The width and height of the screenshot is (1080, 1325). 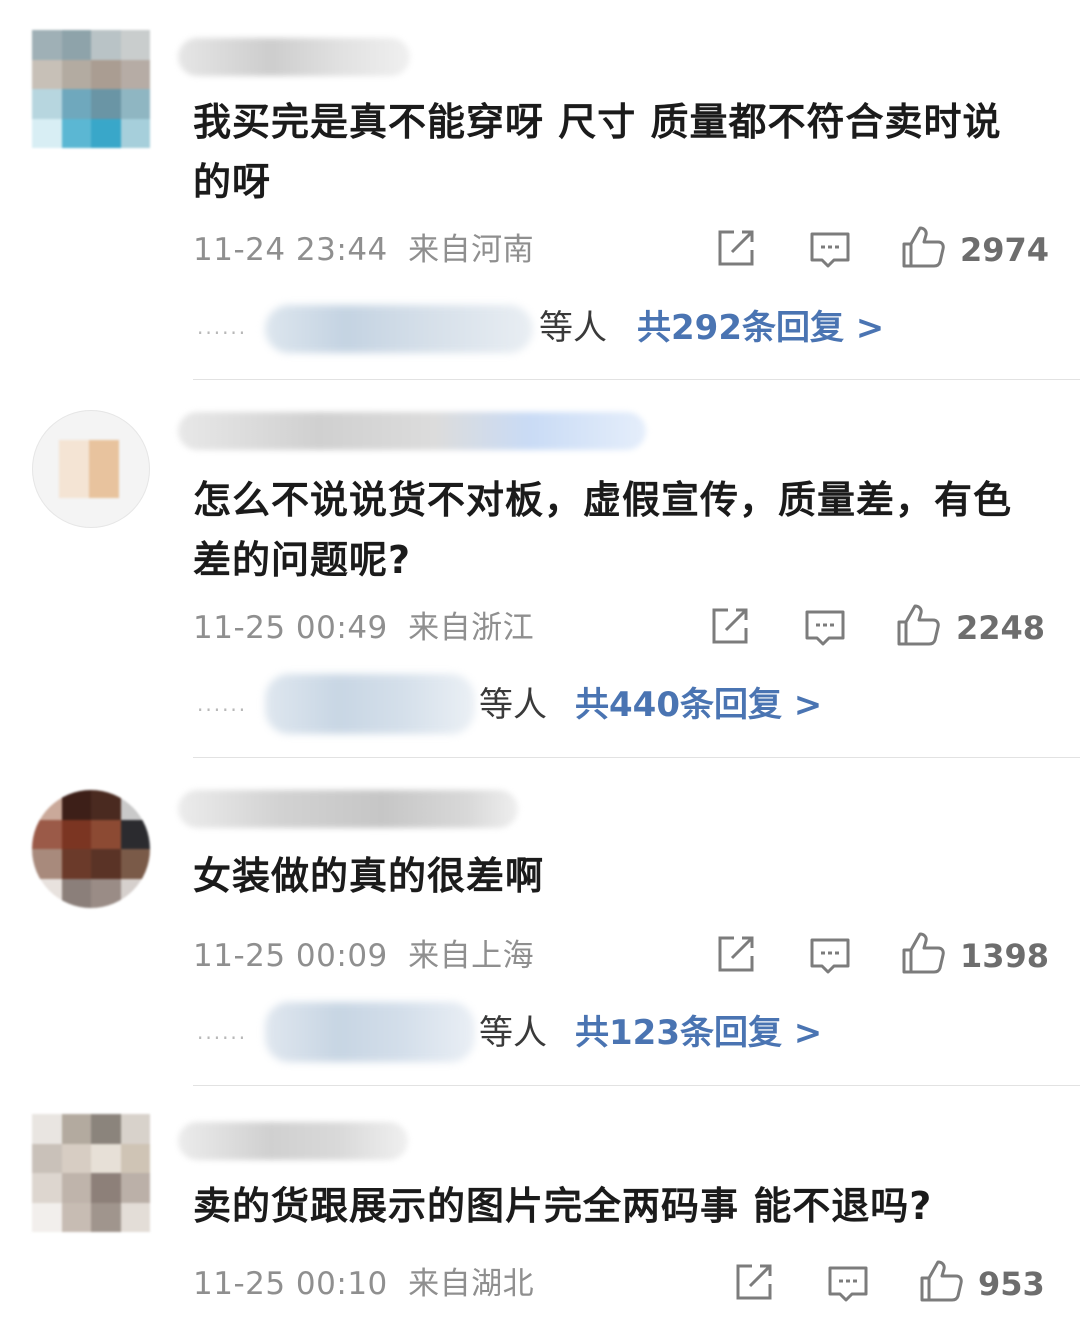 What do you see at coordinates (698, 705) in the screenshot?
I see `reply-total-link: 共440条回复 >` at bounding box center [698, 705].